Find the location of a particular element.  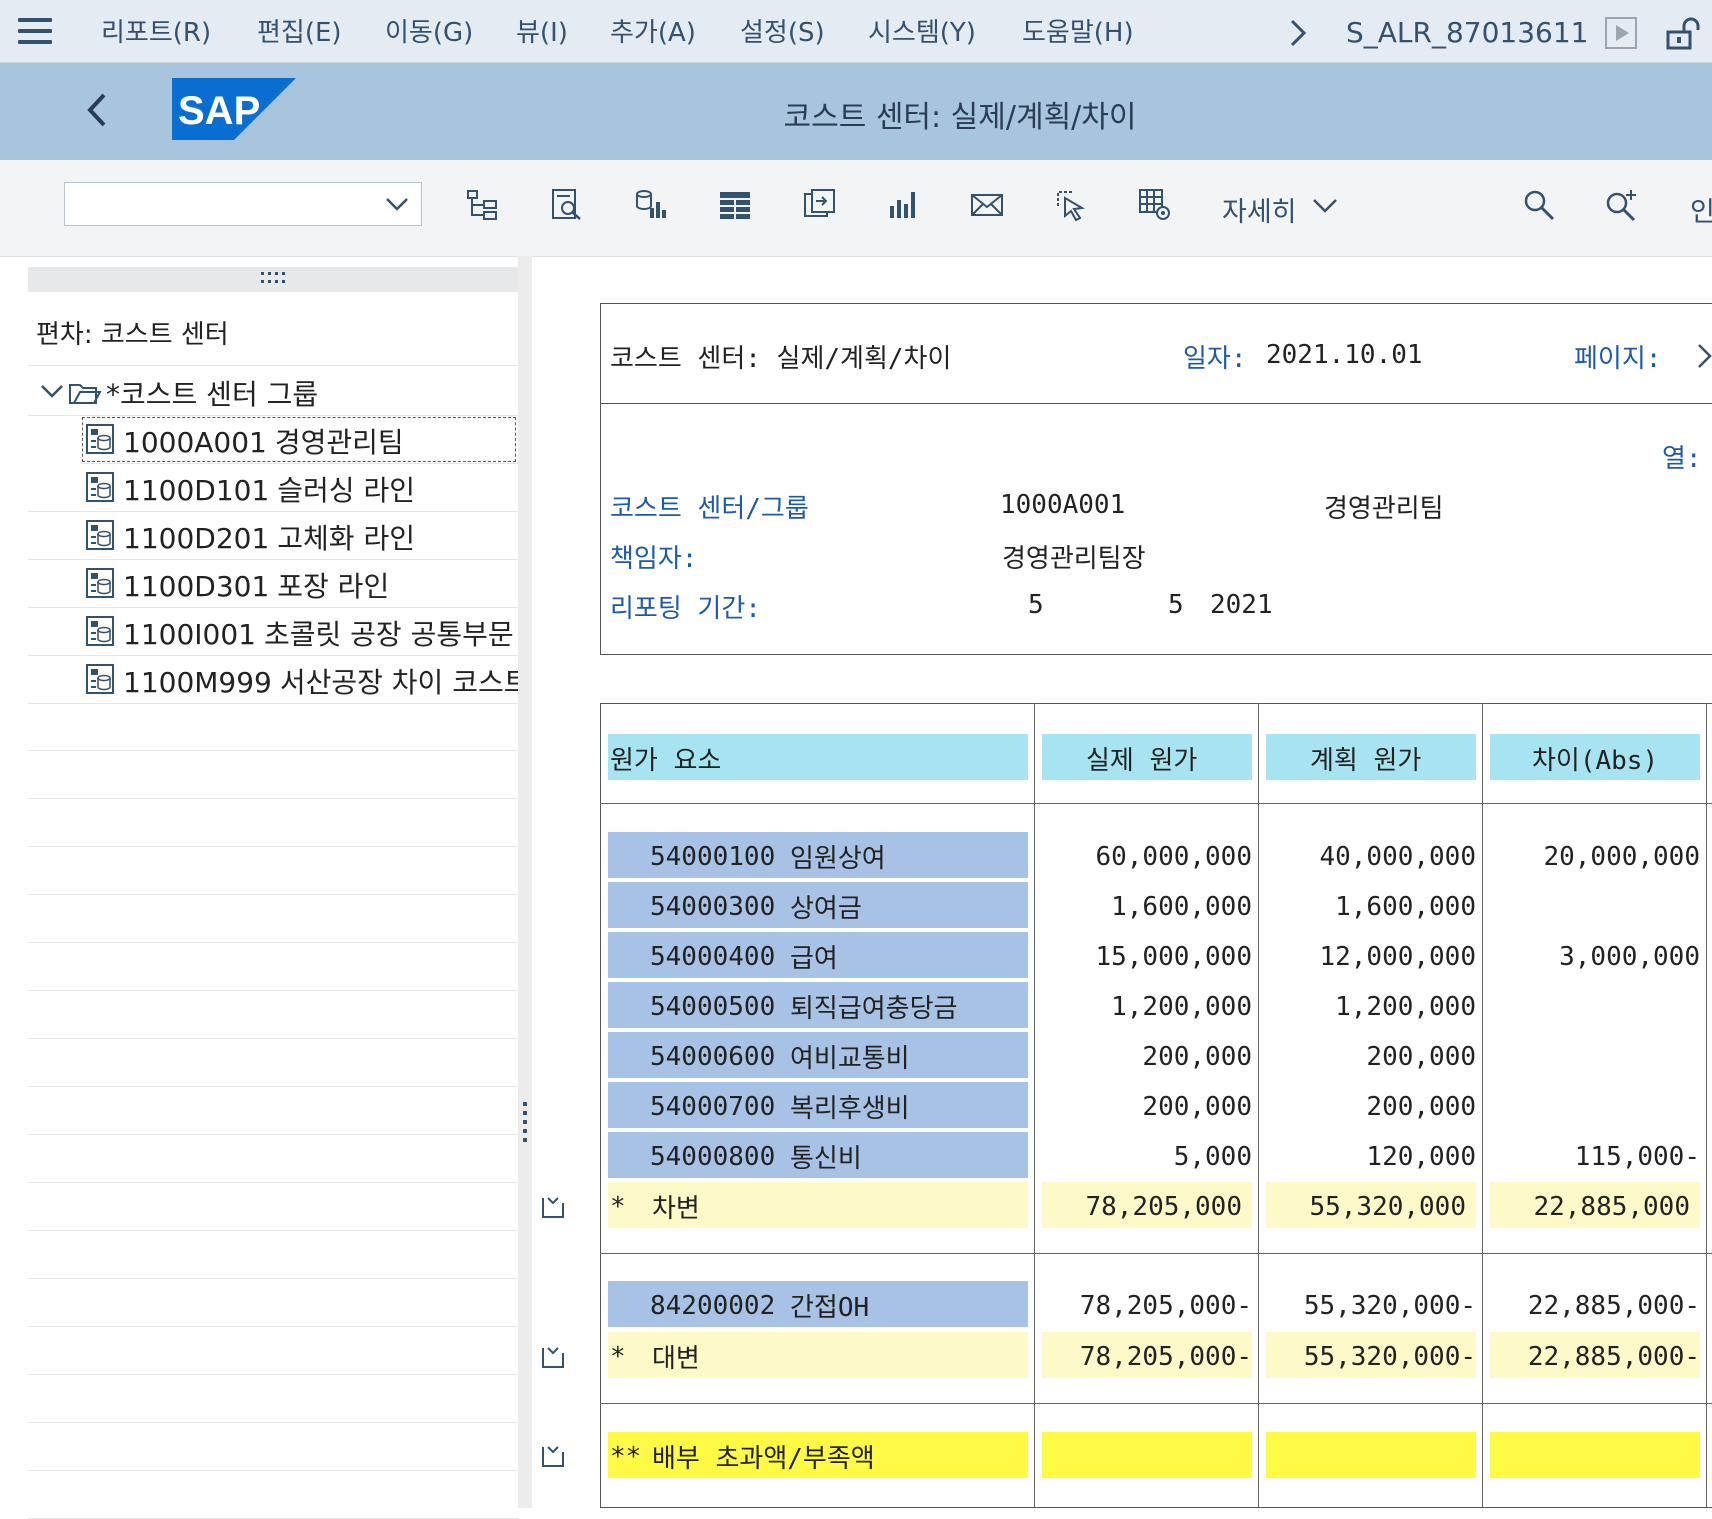

report-search-icon is located at coordinates (567, 205).